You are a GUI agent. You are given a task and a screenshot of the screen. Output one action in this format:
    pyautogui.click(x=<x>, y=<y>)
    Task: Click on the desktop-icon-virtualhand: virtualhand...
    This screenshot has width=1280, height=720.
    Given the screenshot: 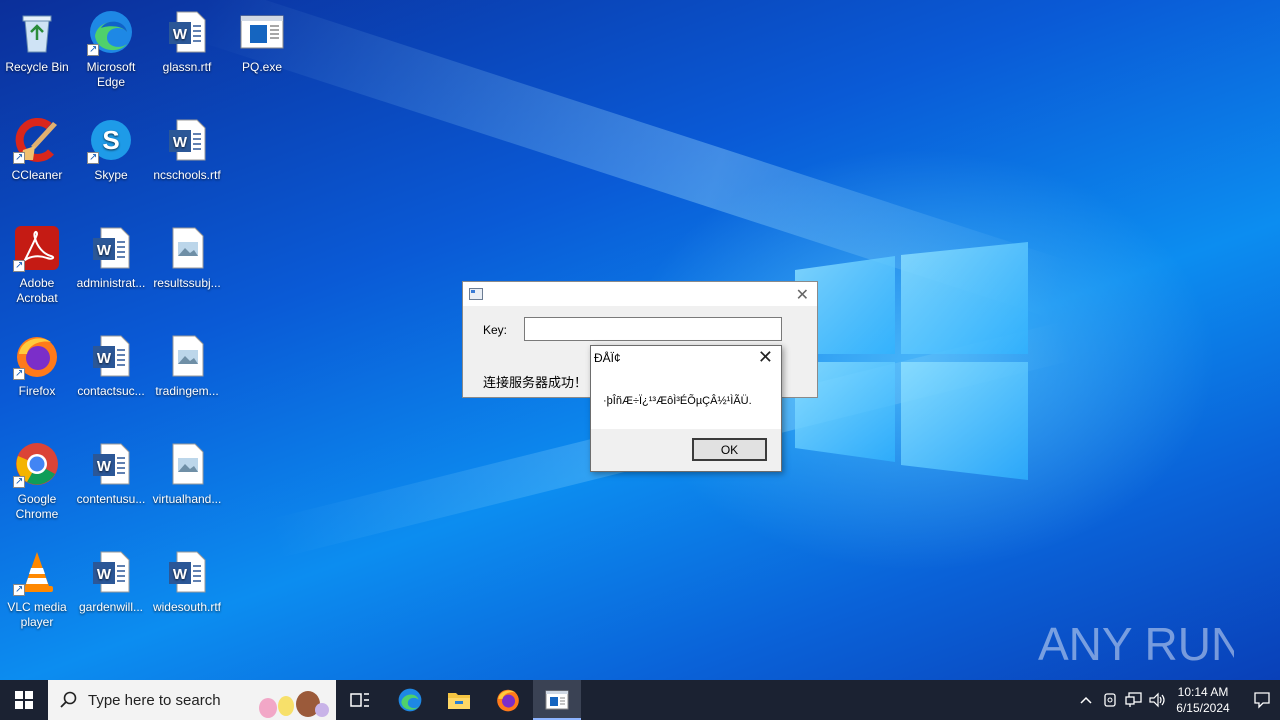 What is the action you would take?
    pyautogui.click(x=187, y=473)
    